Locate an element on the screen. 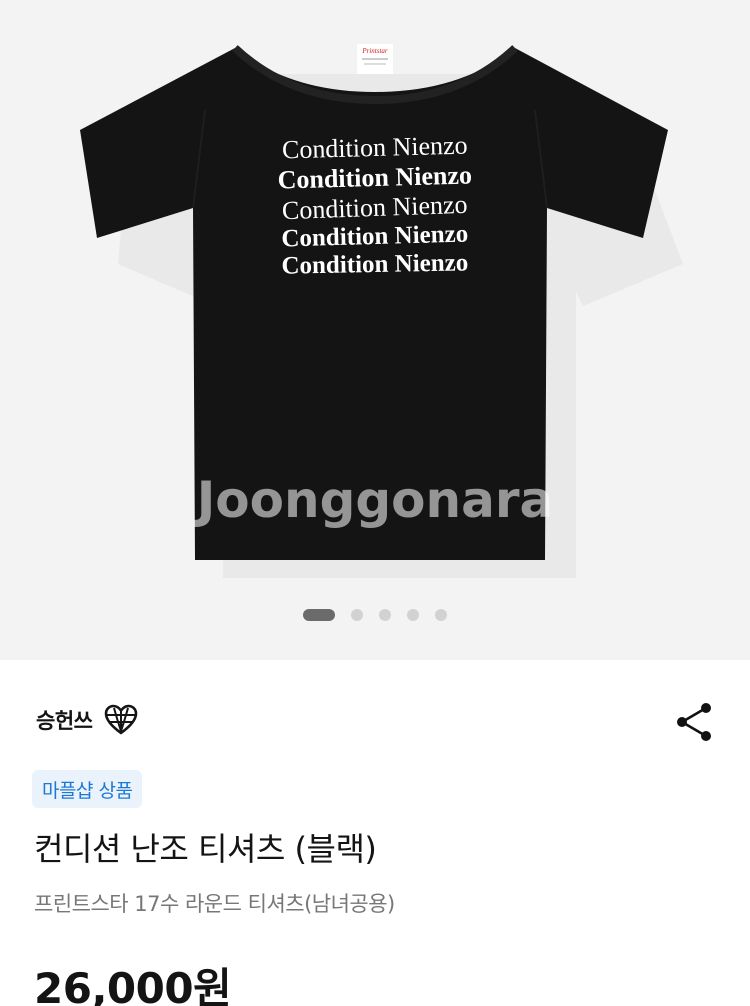 This screenshot has width=750, height=1006. print-line-2: Condition Nienzo is located at coordinates (374, 177).